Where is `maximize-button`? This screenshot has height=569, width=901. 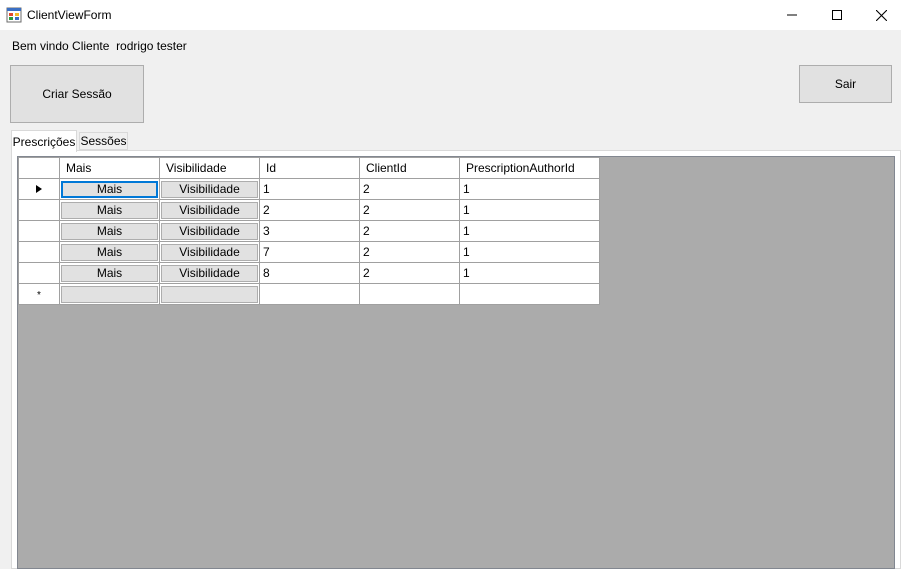 maximize-button is located at coordinates (837, 15).